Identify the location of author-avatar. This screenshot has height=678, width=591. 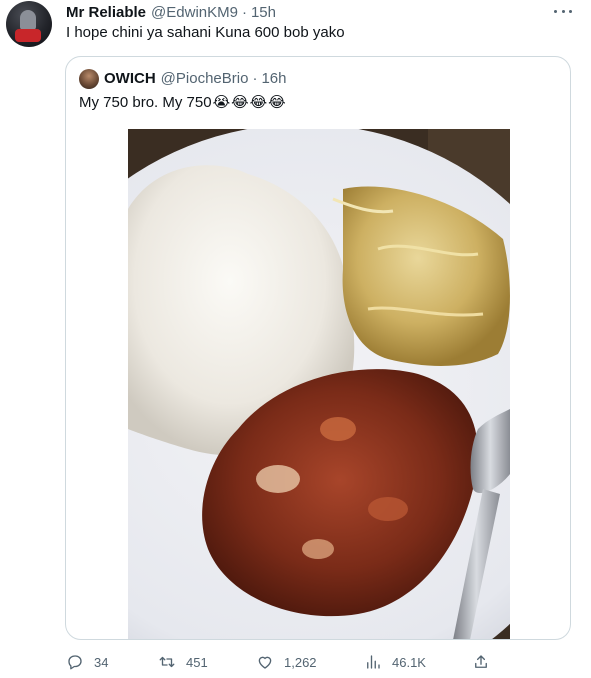
(29, 24).